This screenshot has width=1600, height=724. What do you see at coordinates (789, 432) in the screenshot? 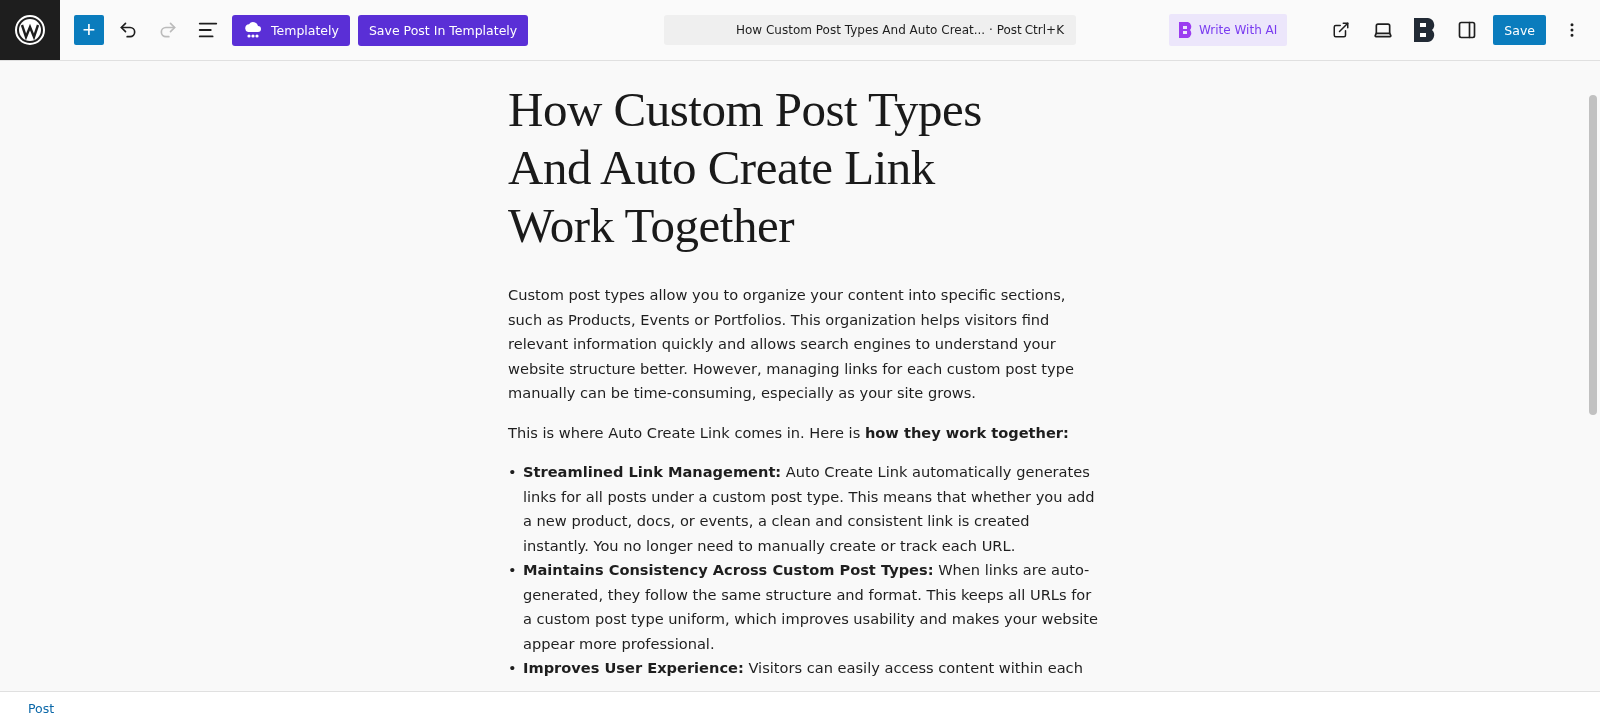
I see `paragraph: This is where Auto Create Link comes in. Here is how they work together:` at bounding box center [789, 432].